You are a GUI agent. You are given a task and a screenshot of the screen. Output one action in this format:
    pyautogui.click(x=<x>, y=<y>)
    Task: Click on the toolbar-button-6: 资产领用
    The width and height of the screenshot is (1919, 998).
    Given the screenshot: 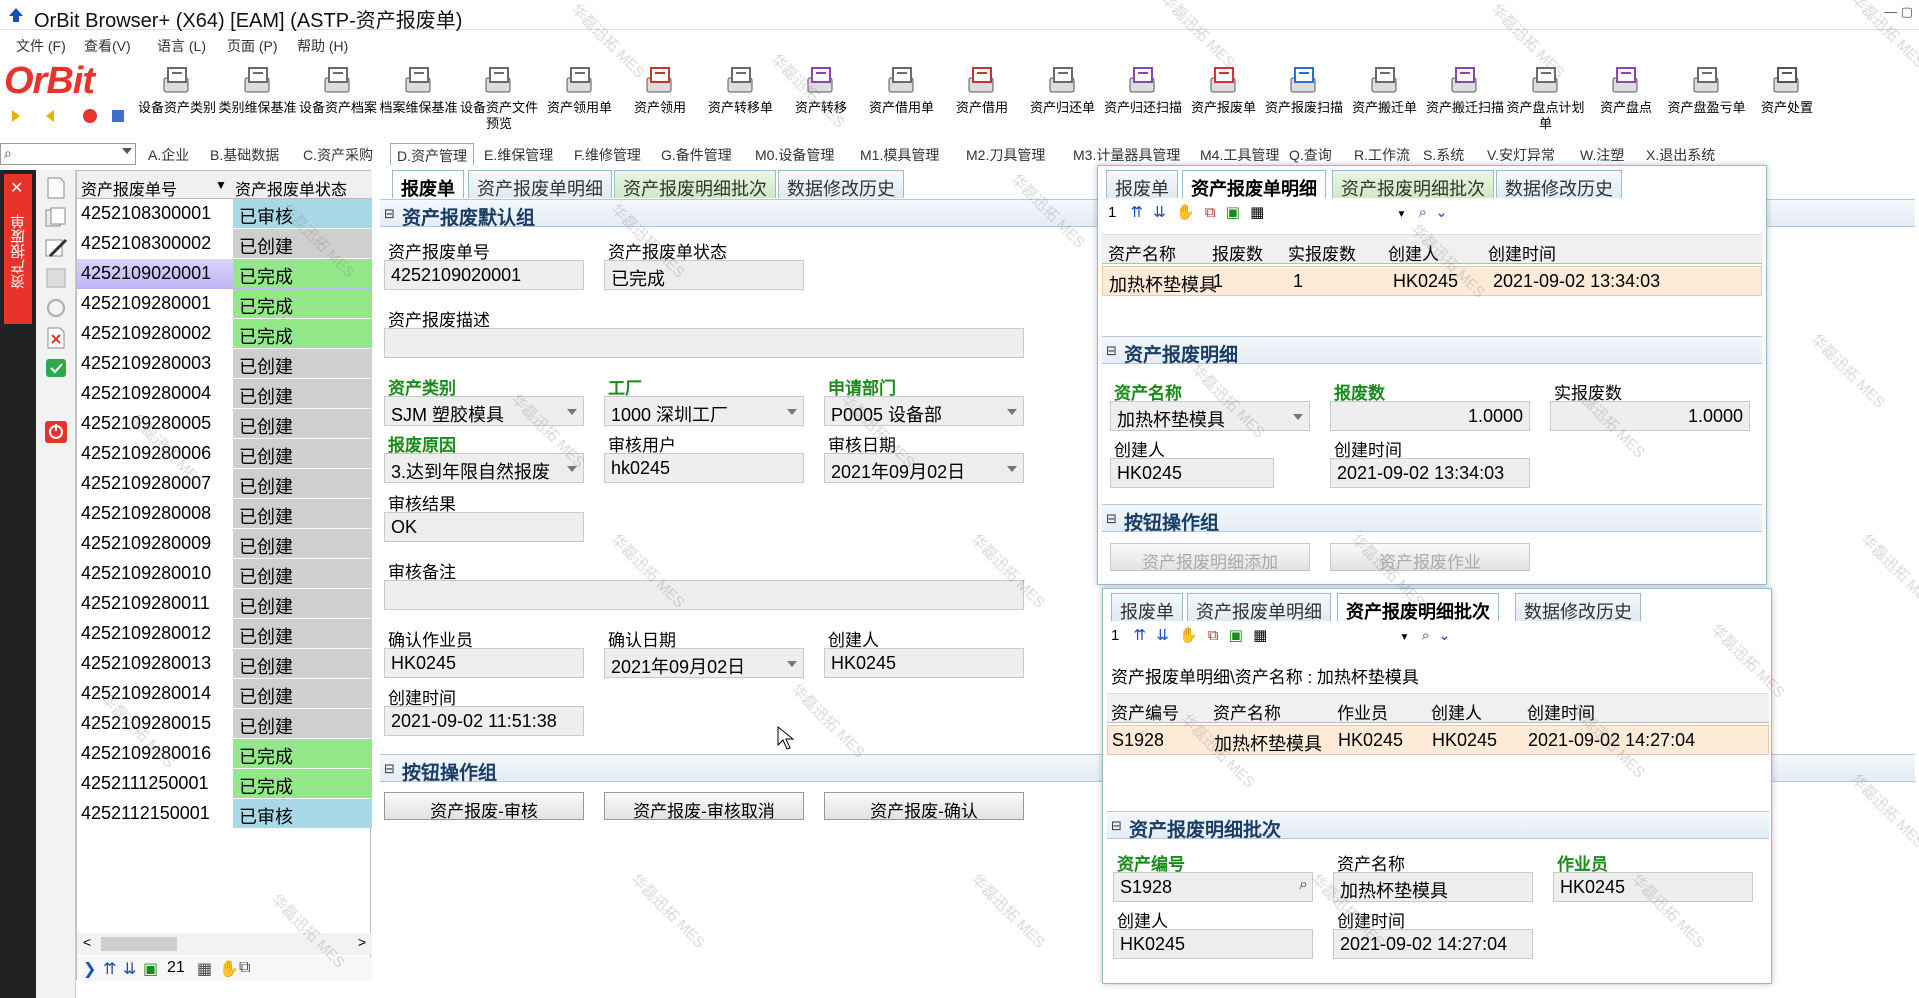 What is the action you would take?
    pyautogui.click(x=660, y=90)
    